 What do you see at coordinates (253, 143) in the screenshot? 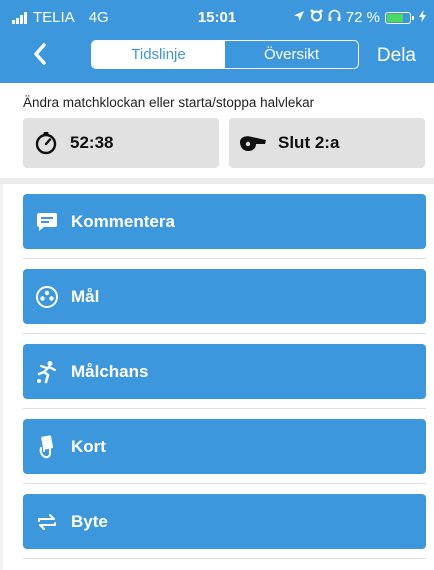
I see `whistle-icon` at bounding box center [253, 143].